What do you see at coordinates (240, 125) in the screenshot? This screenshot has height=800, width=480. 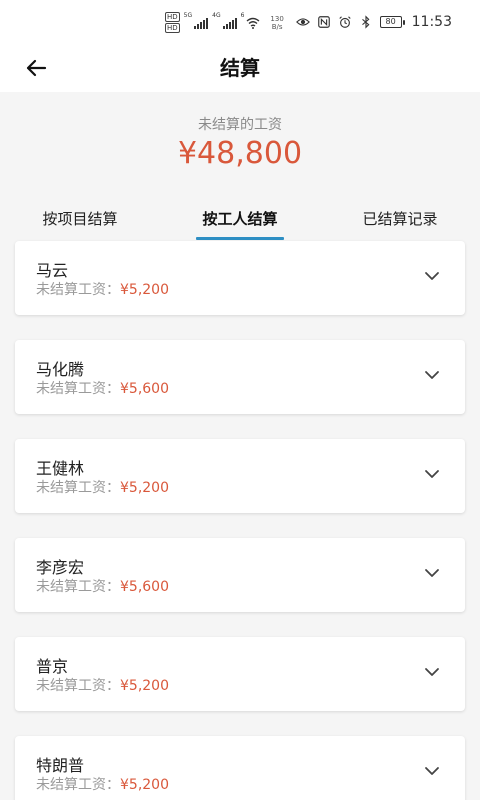 I see `unsettled-label: 未结算的工资` at bounding box center [240, 125].